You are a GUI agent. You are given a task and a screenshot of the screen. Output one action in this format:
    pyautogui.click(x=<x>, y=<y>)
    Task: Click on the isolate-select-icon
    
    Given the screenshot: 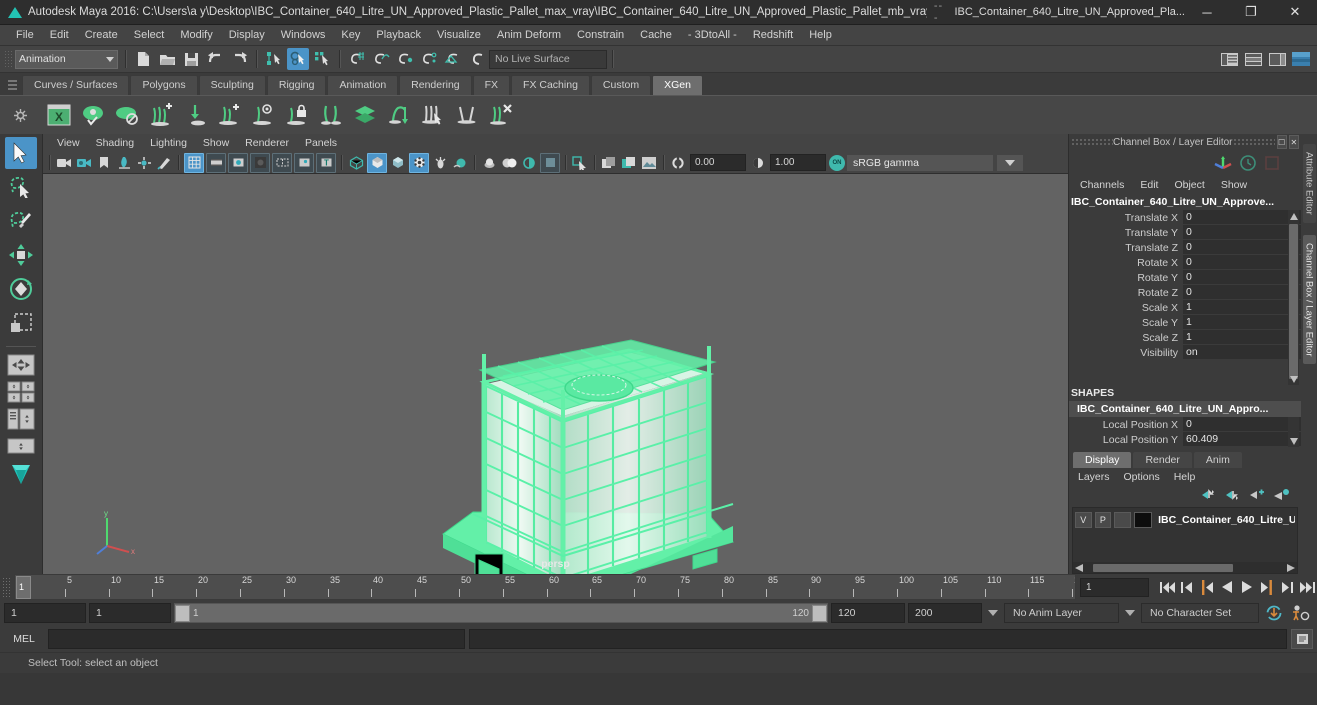 What is the action you would take?
    pyautogui.click(x=580, y=163)
    